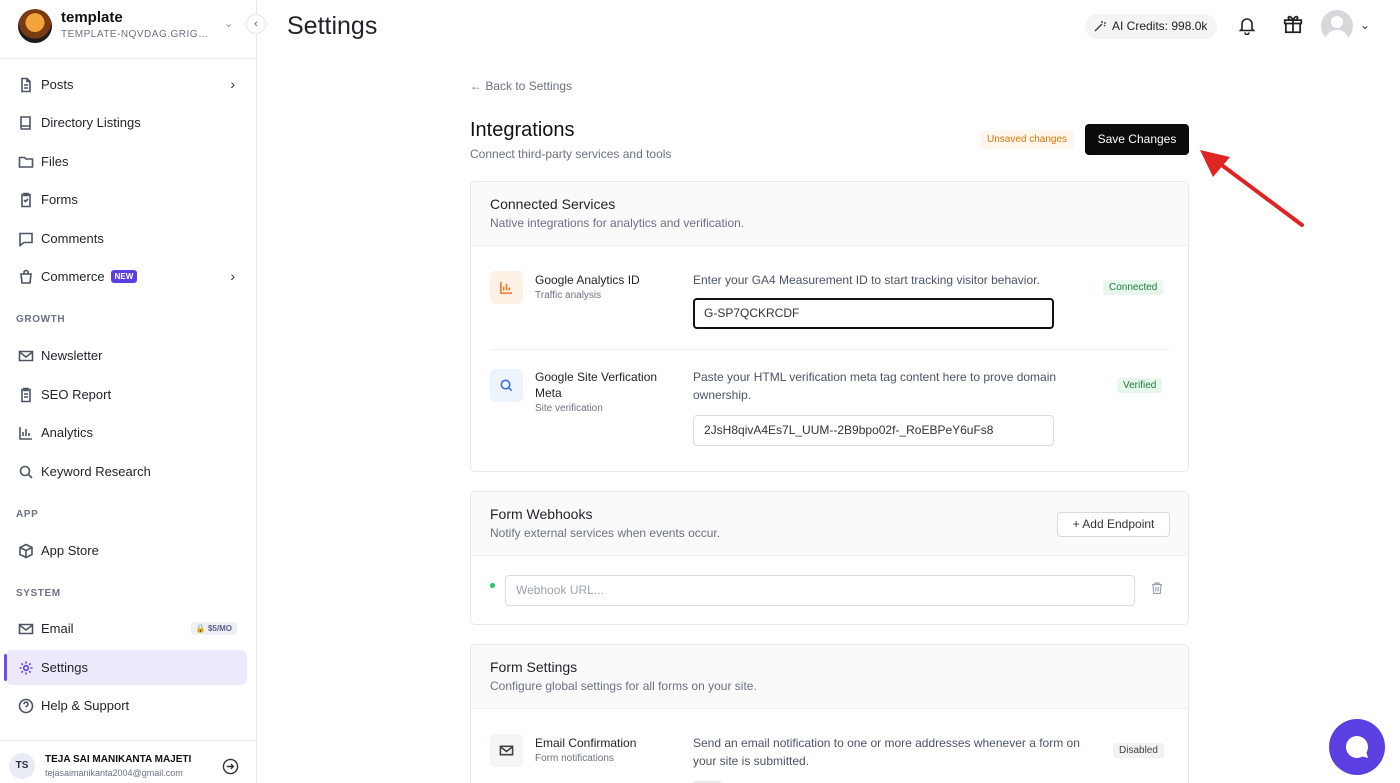 This screenshot has width=1400, height=783. Describe the element at coordinates (57, 84) in the screenshot. I see `sidebar-item-label: Posts` at that location.